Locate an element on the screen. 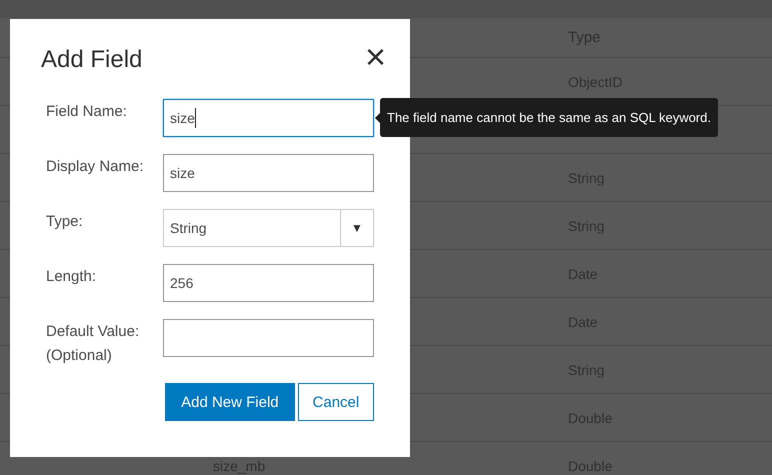  field-label: Field Name: is located at coordinates (87, 112).